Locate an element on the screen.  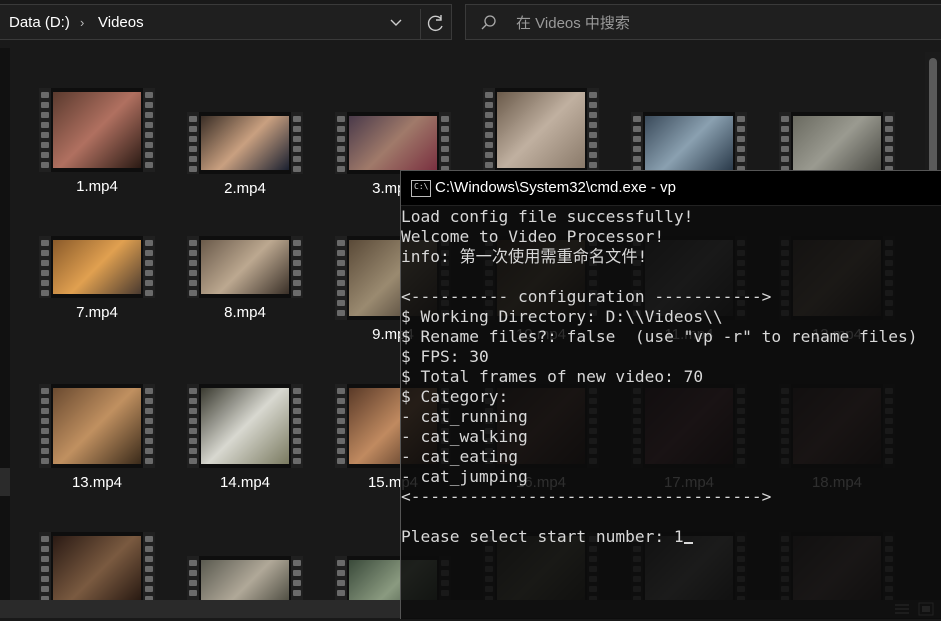
navigation-pane-edge is located at coordinates (5, 324).